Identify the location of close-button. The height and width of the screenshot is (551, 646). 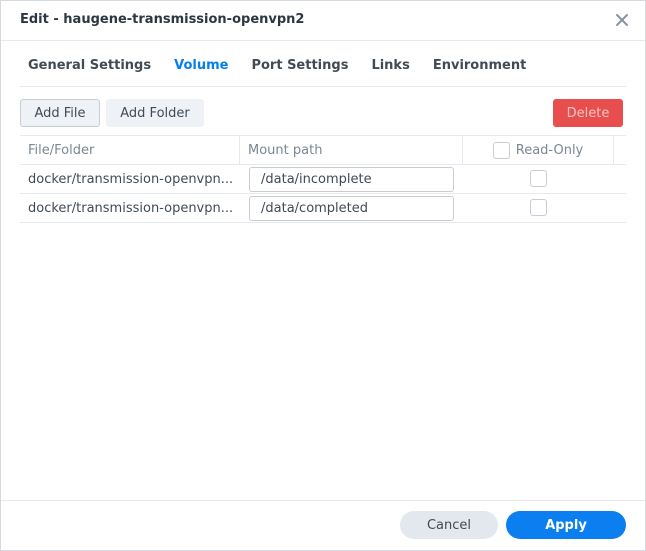
(622, 20).